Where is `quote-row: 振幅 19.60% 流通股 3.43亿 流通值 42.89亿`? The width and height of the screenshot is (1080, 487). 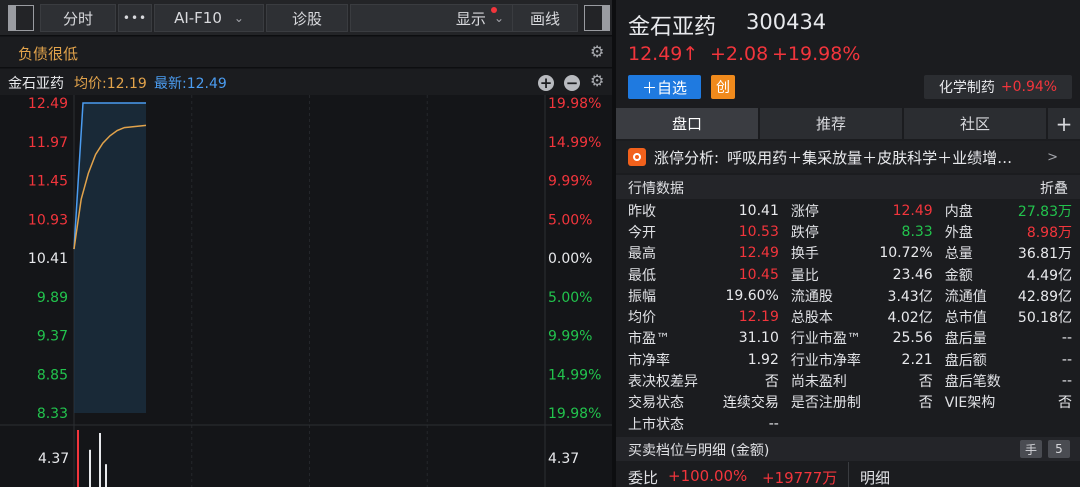 quote-row: 振幅 19.60% 流通股 3.43亿 流通值 42.89亿 is located at coordinates (848, 295).